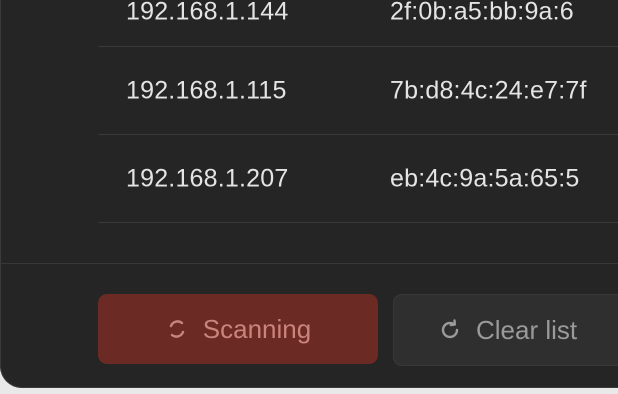 The height and width of the screenshot is (394, 618). Describe the element at coordinates (482, 13) in the screenshot. I see `mac-address: 2f:0b:a5:bb:9a:6` at that location.